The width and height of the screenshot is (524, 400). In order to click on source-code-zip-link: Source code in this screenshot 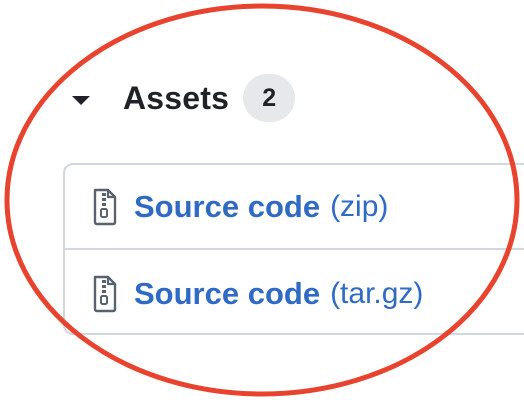, I will do `click(227, 207)`.